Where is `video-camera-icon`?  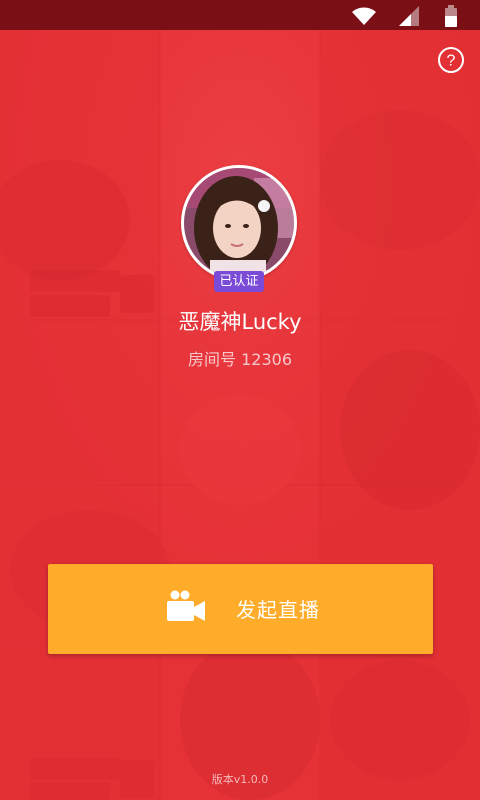 video-camera-icon is located at coordinates (186, 605).